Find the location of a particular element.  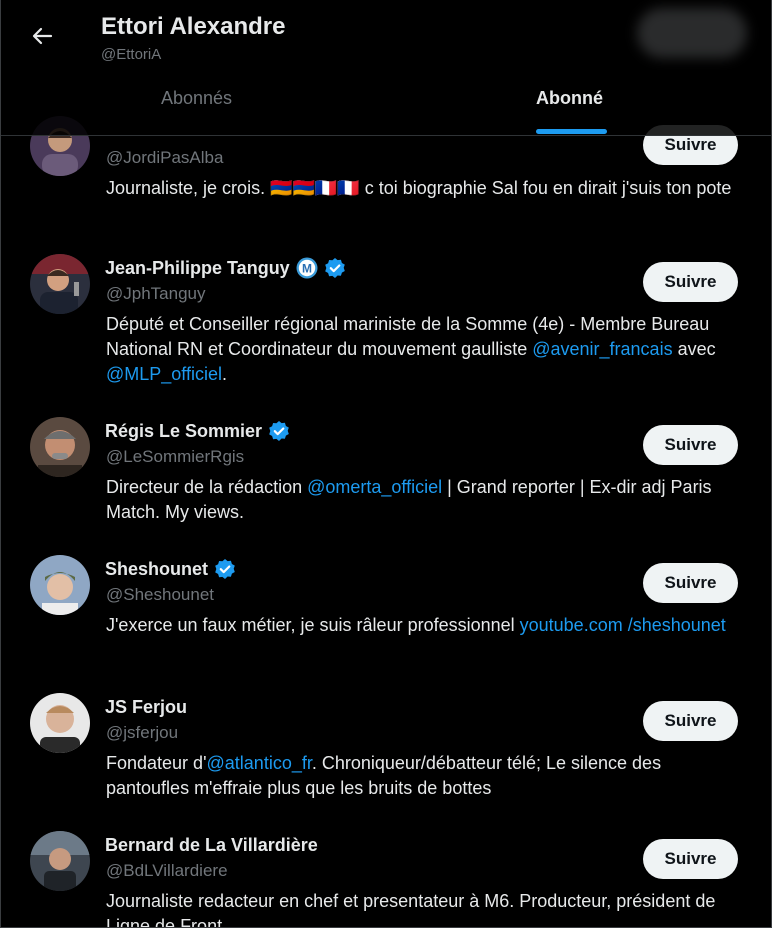

user-name-row: JS Ferjou is located at coordinates (146, 707).